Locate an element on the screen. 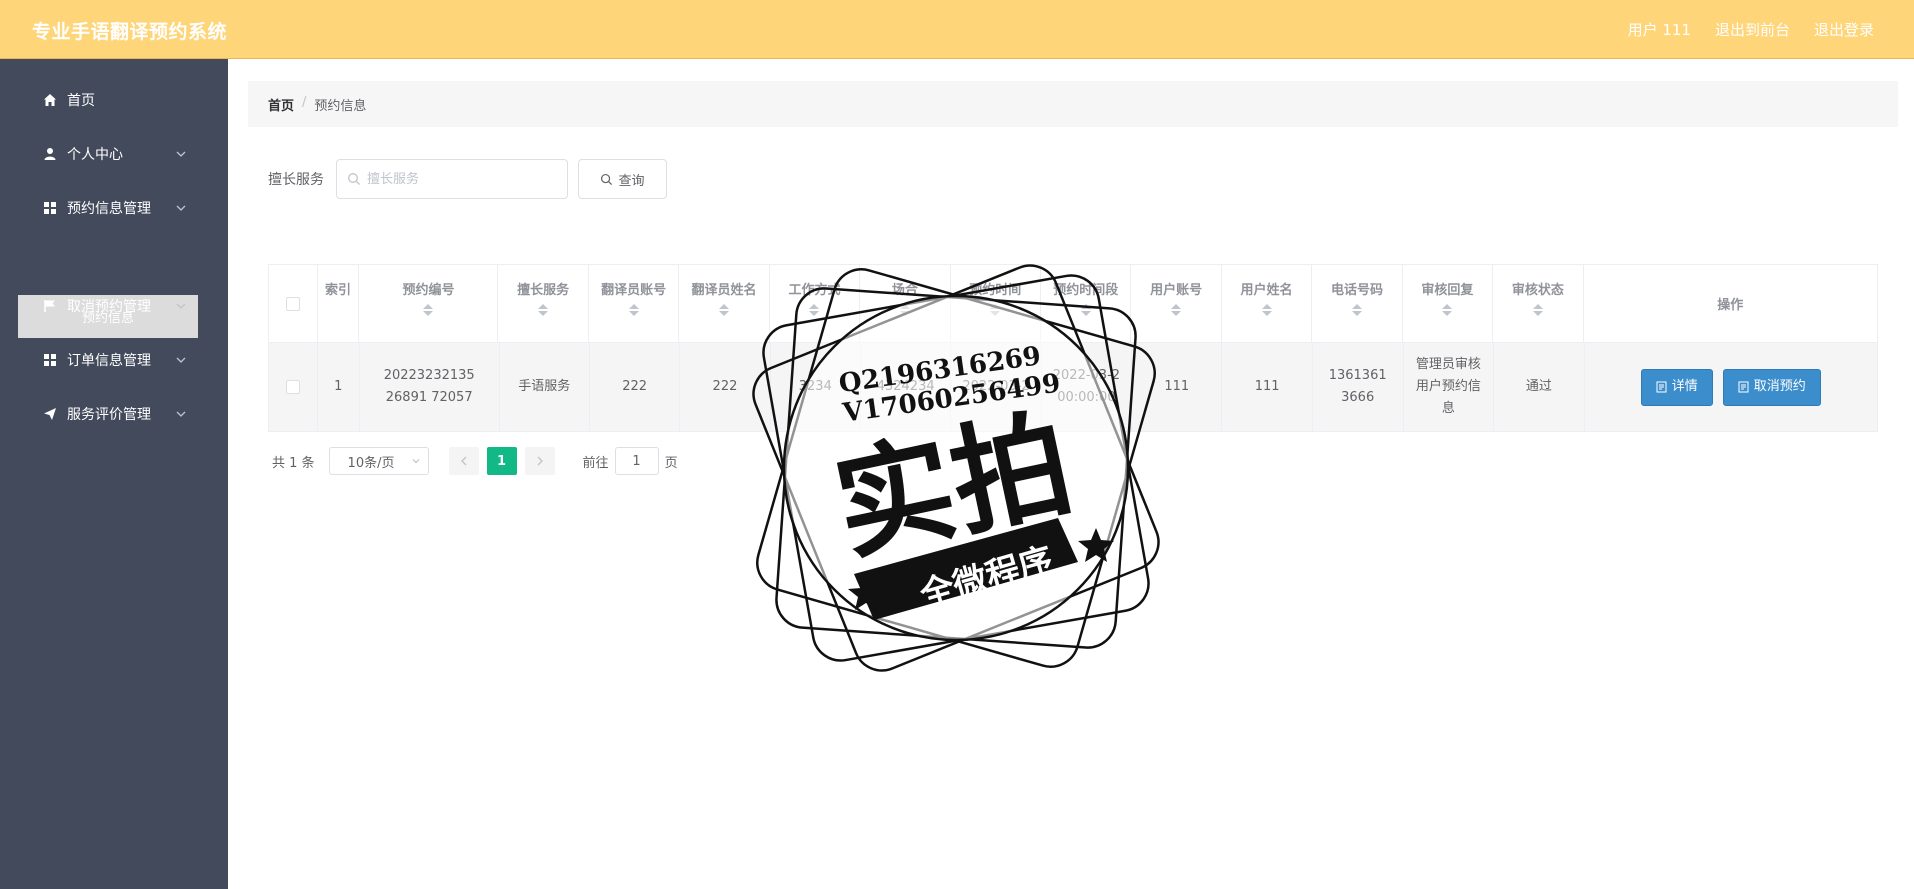 The height and width of the screenshot is (889, 1914). header-work-mode: 工作方式 is located at coordinates (815, 304).